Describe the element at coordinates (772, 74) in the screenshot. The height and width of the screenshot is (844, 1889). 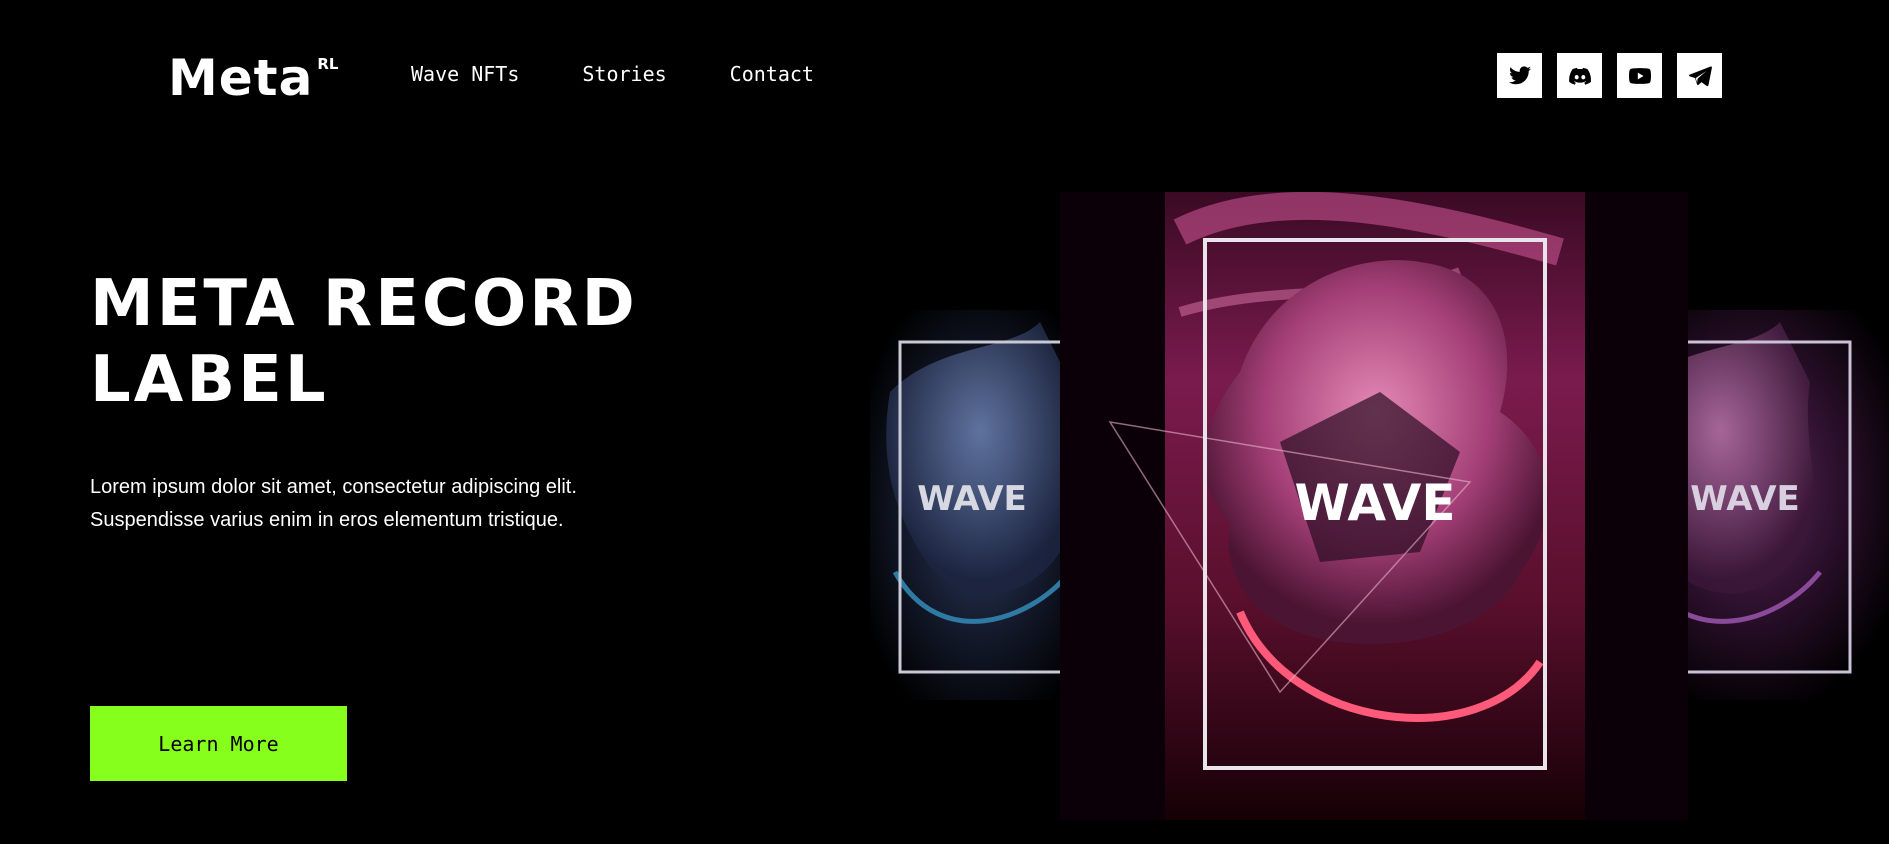
I see `nav-link-contact: Contact` at that location.